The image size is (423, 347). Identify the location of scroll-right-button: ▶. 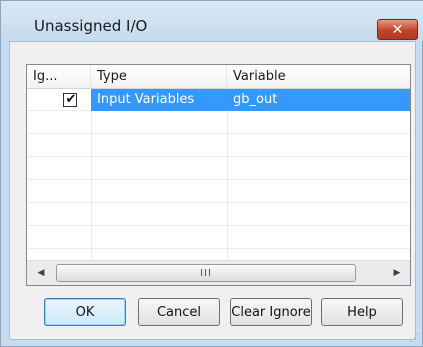
(397, 273).